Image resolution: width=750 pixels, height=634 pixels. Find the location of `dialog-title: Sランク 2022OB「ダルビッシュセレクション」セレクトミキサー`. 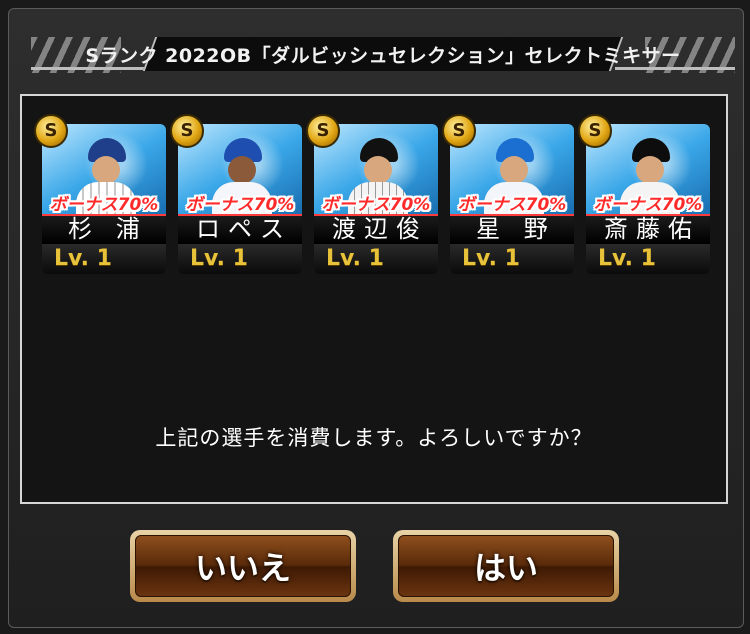

dialog-title: Sランク 2022OB「ダルビッシュセレクション」セレクトミキサー is located at coordinates (383, 55).